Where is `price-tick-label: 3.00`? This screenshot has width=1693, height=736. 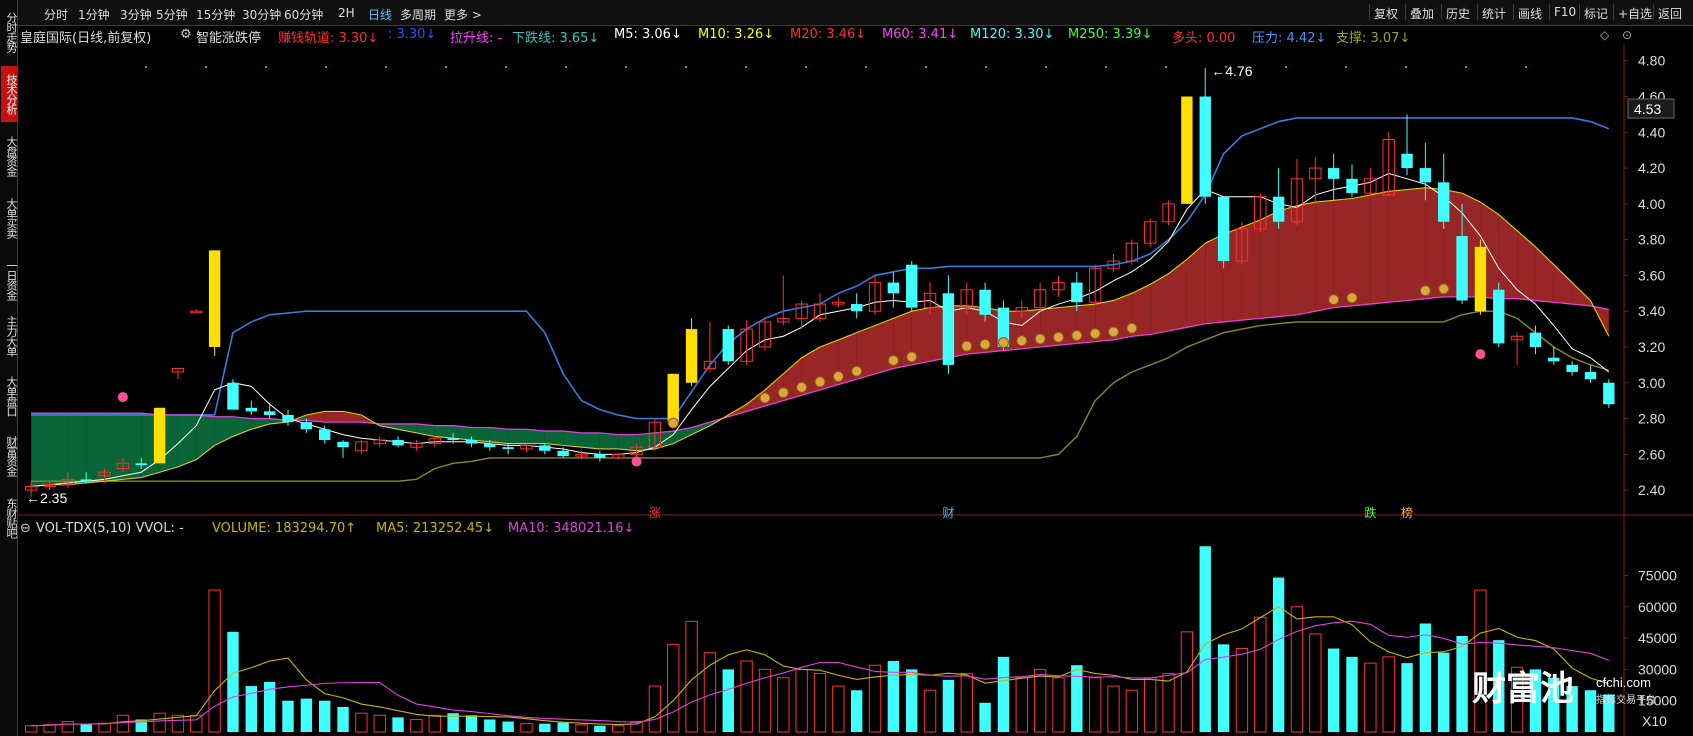
price-tick-label: 3.00 is located at coordinates (1651, 383).